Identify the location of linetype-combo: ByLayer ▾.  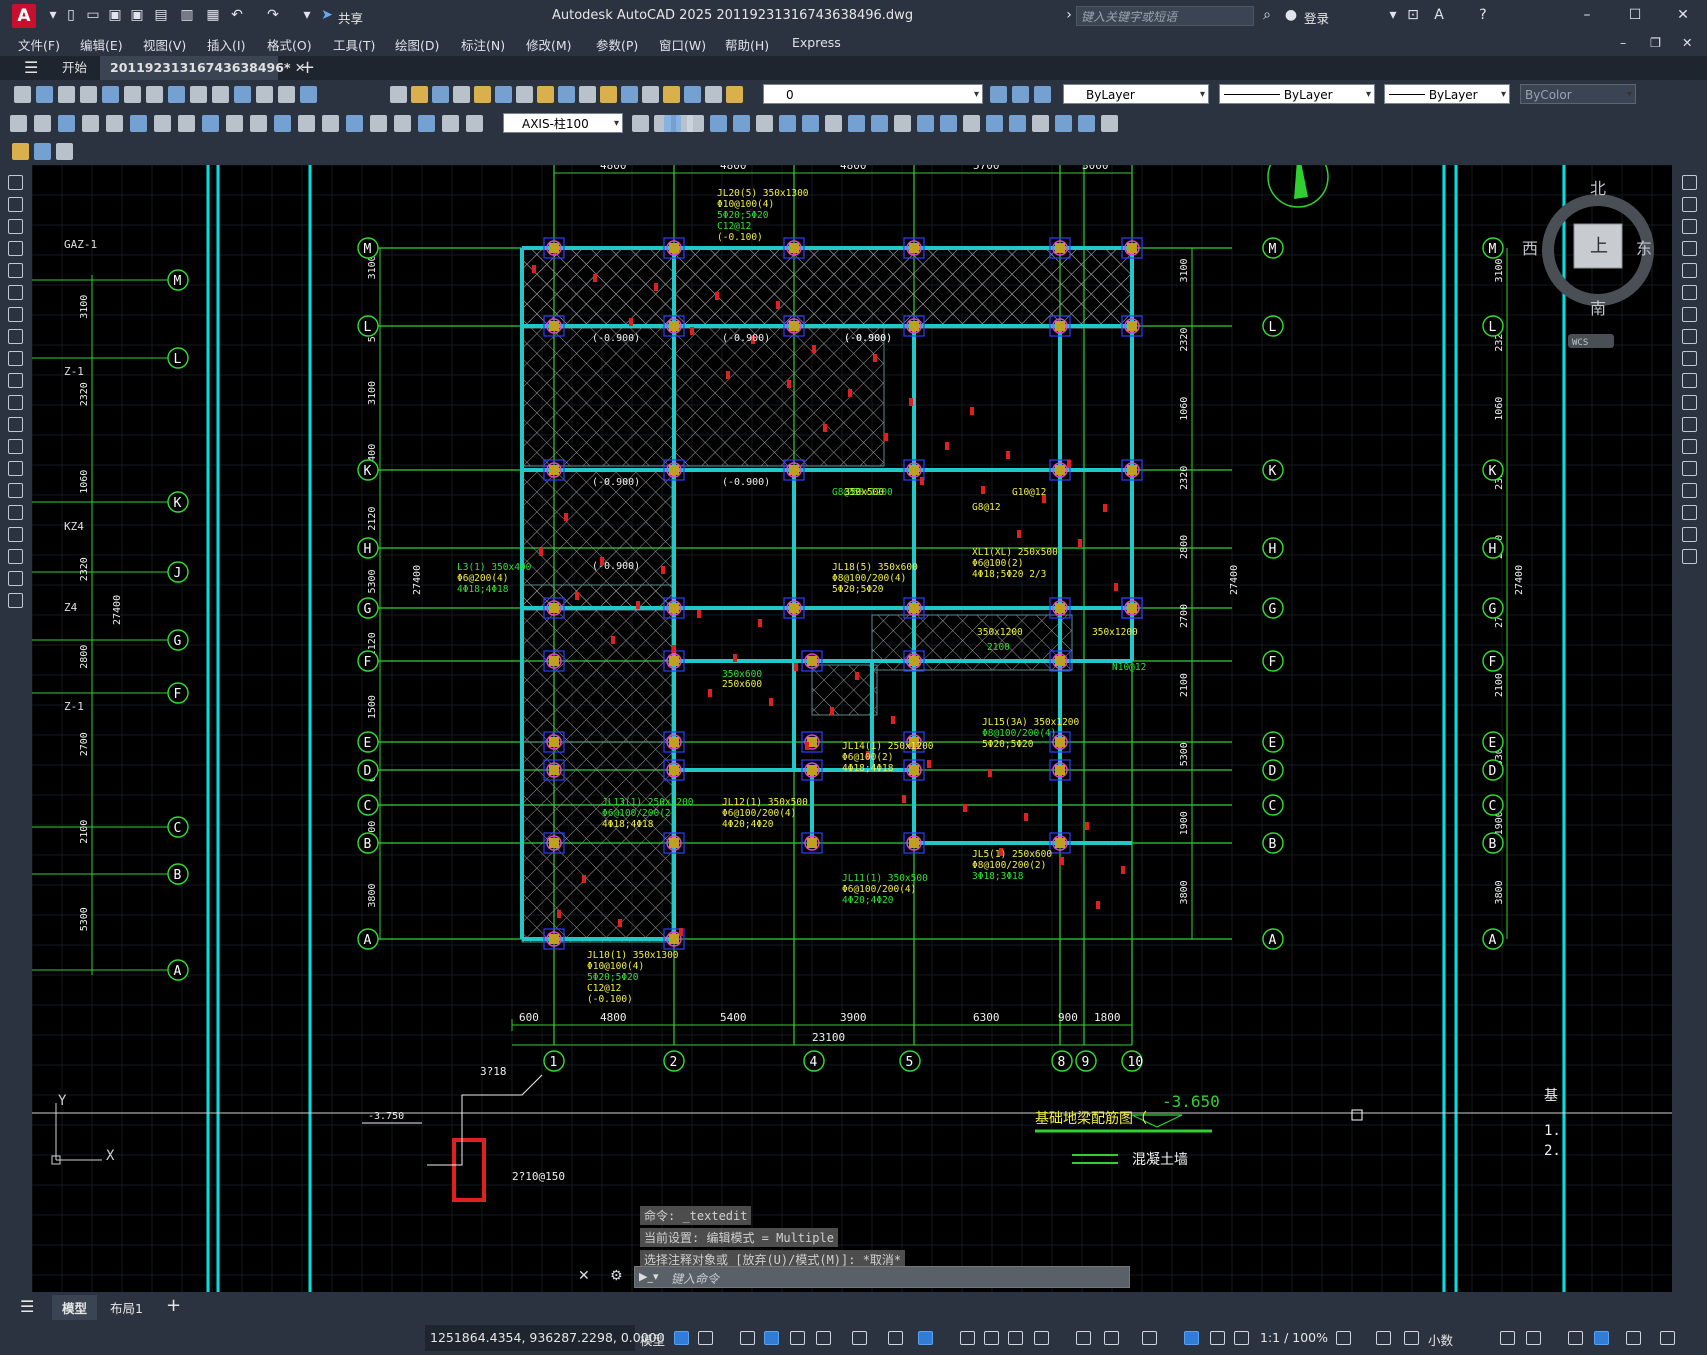
(1297, 94).